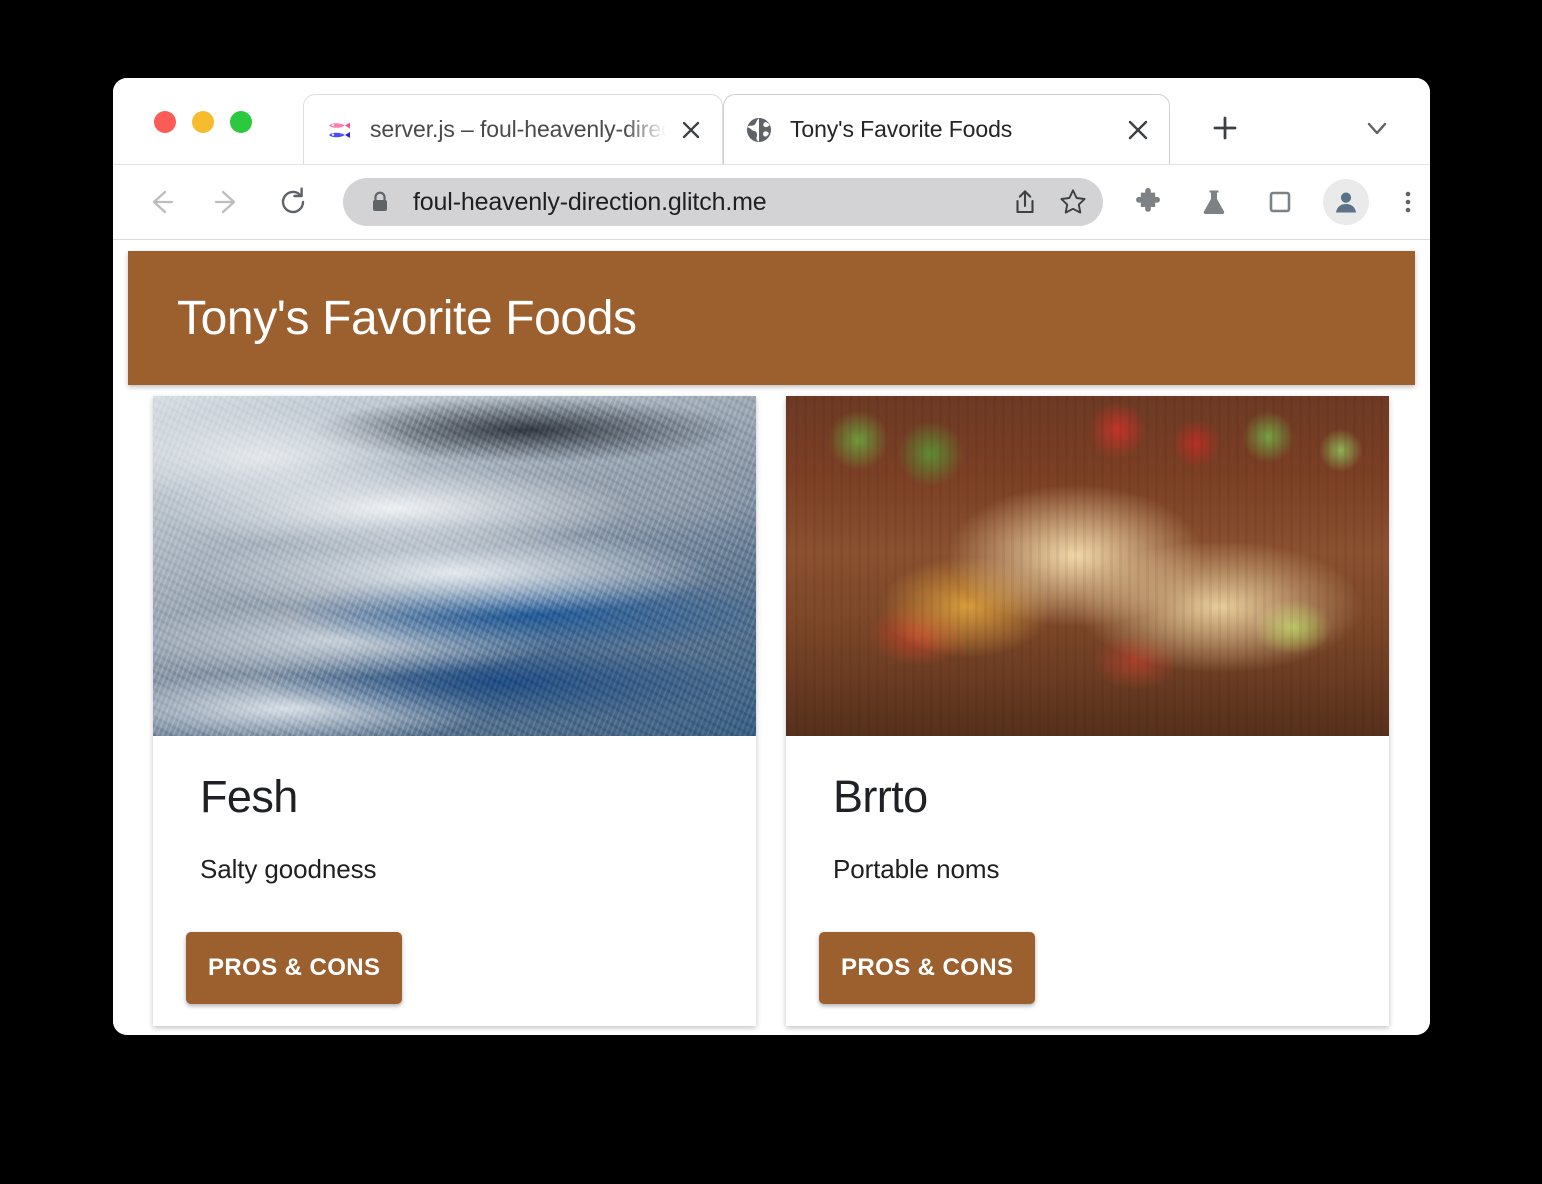 Image resolution: width=1542 pixels, height=1184 pixels. What do you see at coordinates (380, 202) in the screenshot?
I see `lock-icon` at bounding box center [380, 202].